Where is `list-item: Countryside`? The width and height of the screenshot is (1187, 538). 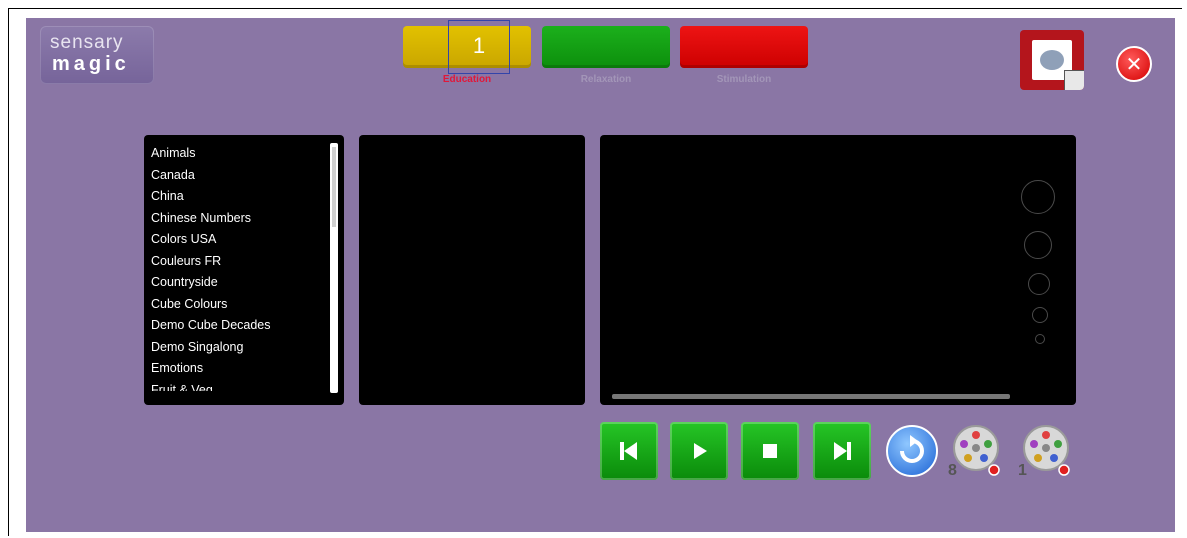
list-item: Countryside is located at coordinates (239, 283).